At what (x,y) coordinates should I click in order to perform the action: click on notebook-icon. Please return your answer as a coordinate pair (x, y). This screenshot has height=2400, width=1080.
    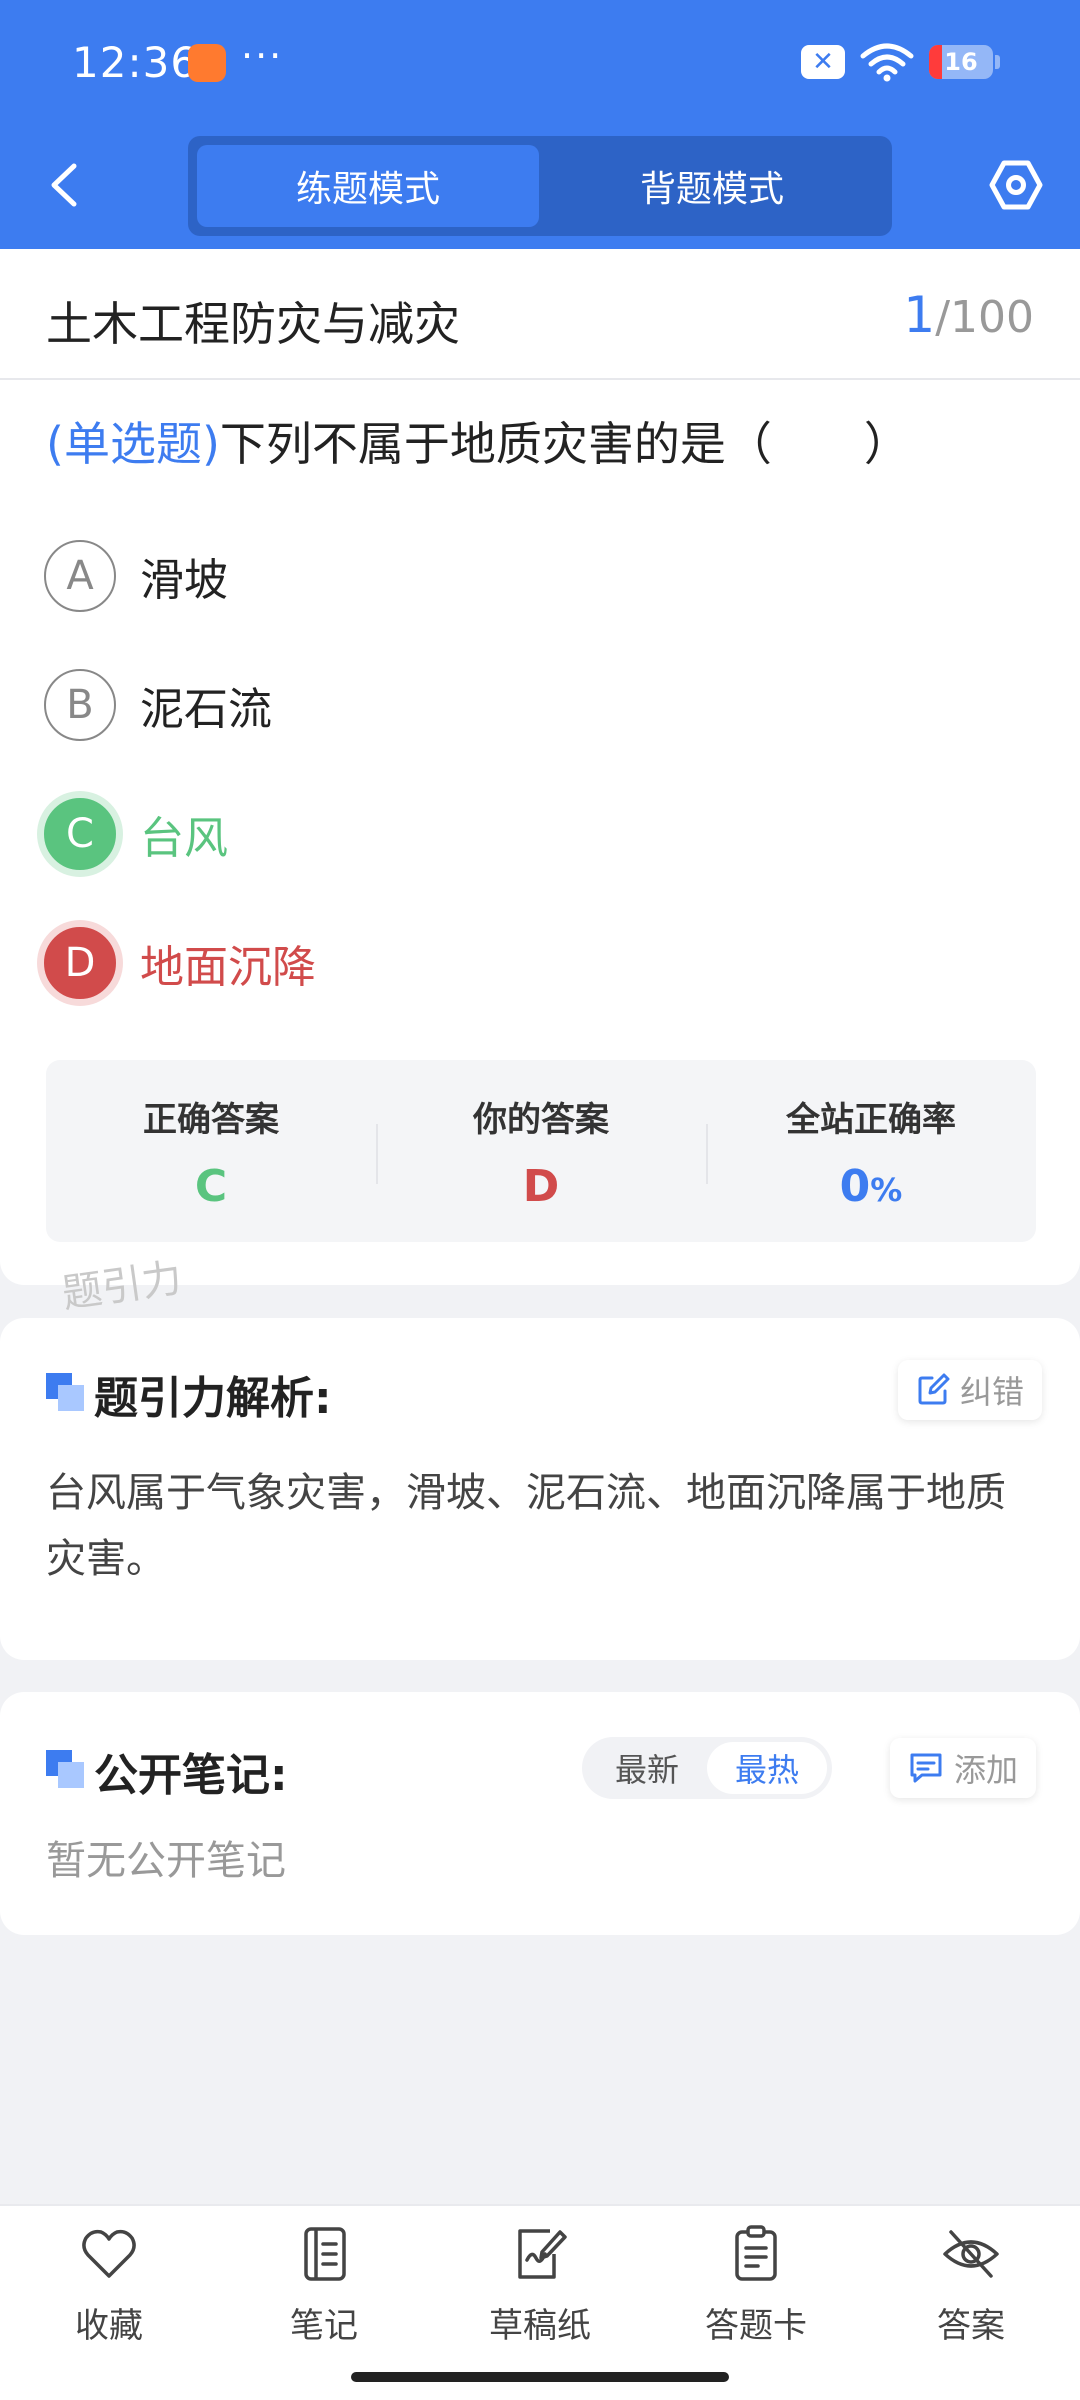
    Looking at the image, I should click on (325, 2254).